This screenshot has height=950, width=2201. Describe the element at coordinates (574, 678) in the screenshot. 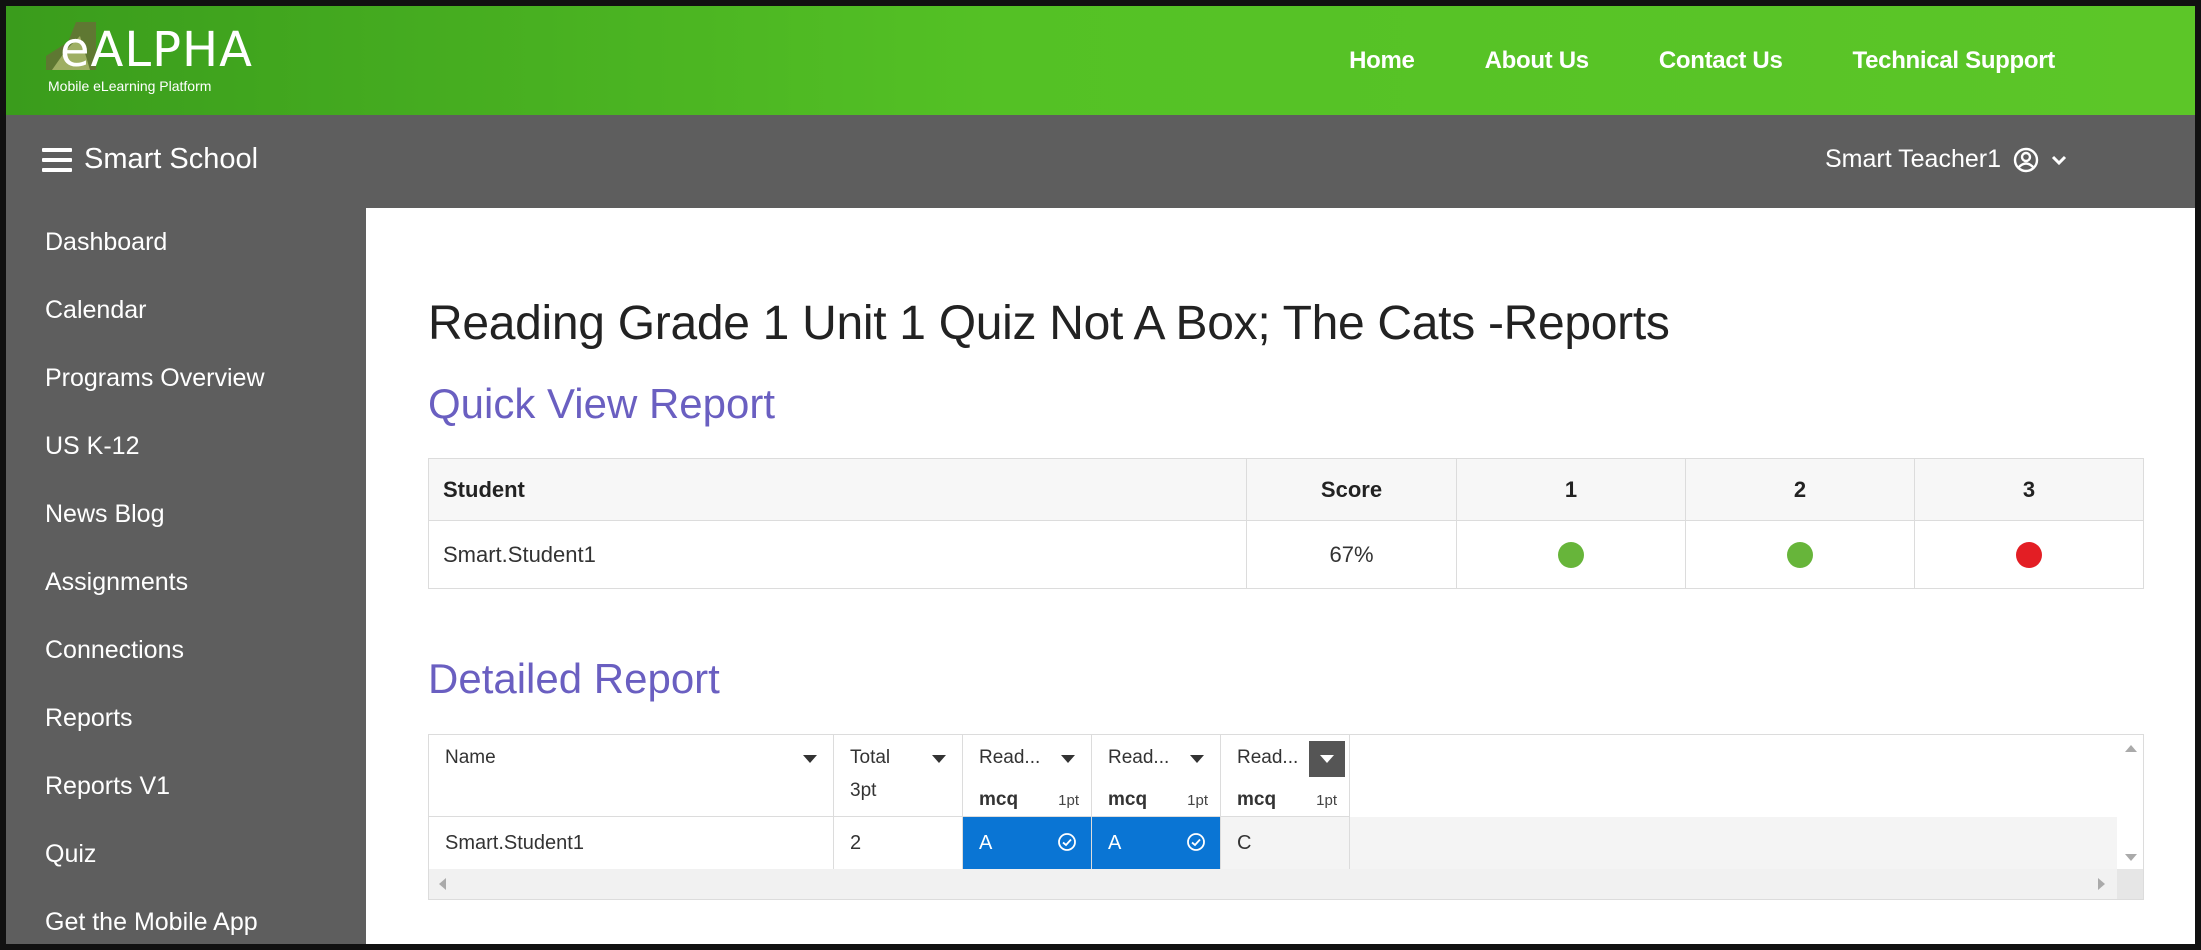

I see `detailed-report-title: Detailed Report` at that location.